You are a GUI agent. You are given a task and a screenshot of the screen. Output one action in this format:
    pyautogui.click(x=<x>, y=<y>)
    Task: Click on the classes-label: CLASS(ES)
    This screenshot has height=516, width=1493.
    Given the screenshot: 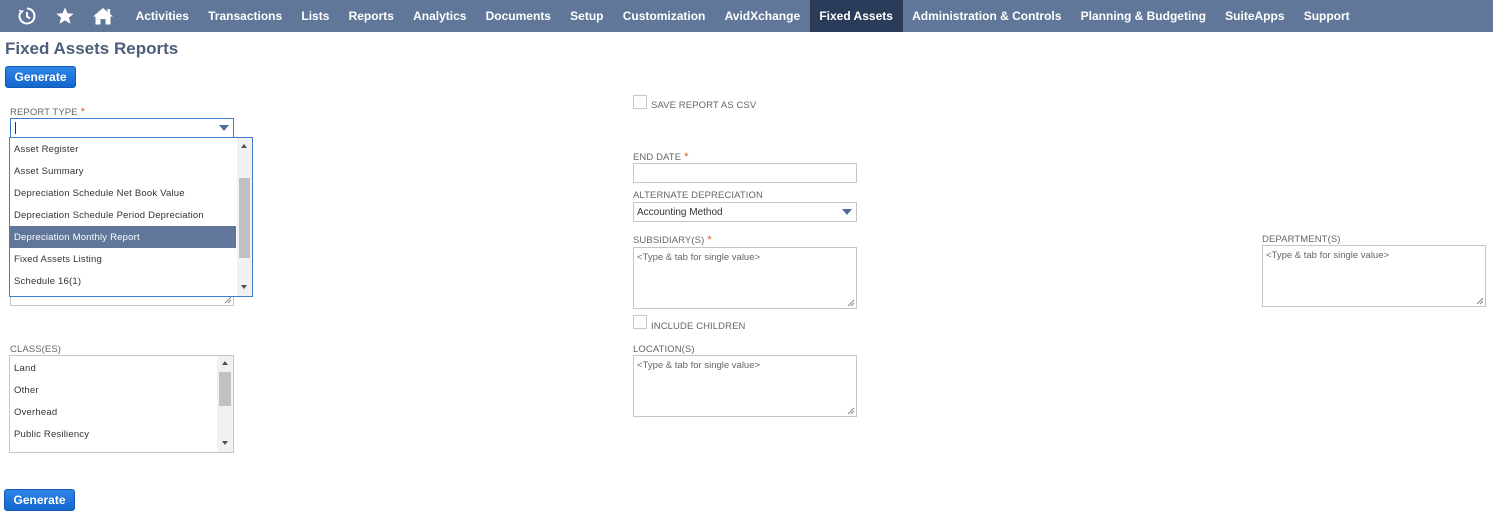 What is the action you would take?
    pyautogui.click(x=36, y=349)
    